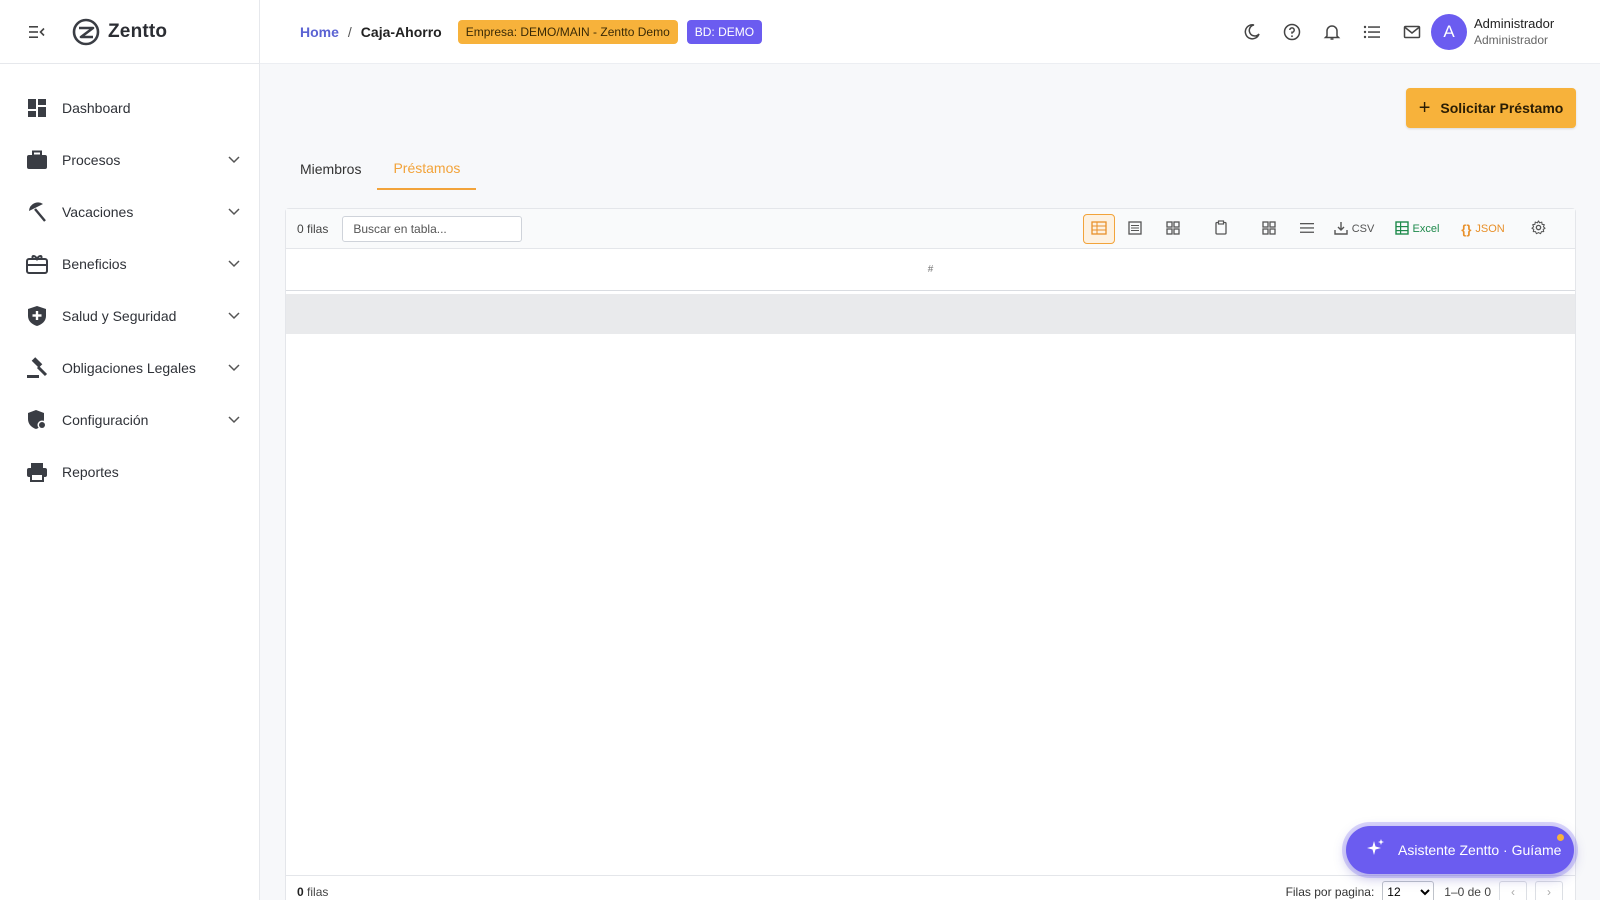 This screenshot has width=1600, height=900. What do you see at coordinates (1426, 229) in the screenshot?
I see `excel-label: Excel` at bounding box center [1426, 229].